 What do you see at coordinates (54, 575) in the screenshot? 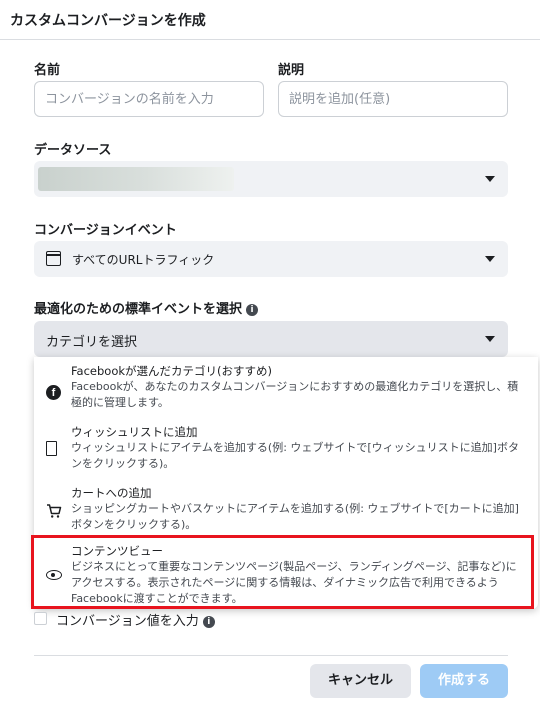
I see `eye-icon` at bounding box center [54, 575].